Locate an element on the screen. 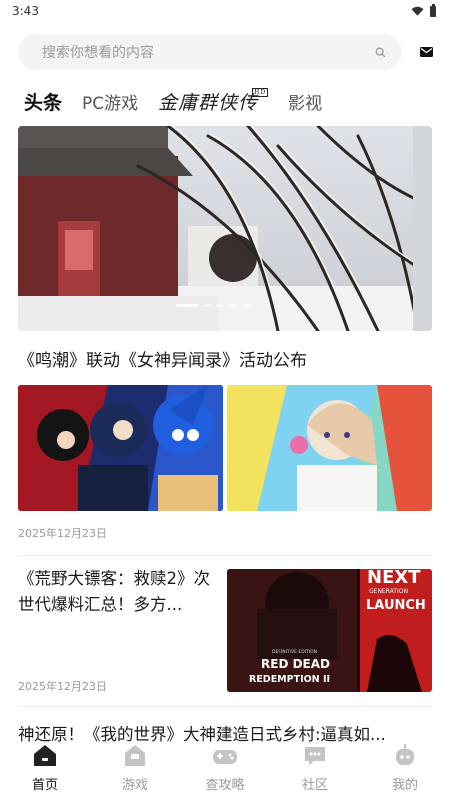 This screenshot has width=450, height=800. tab-pc-games: PC游戏 is located at coordinates (110, 101).